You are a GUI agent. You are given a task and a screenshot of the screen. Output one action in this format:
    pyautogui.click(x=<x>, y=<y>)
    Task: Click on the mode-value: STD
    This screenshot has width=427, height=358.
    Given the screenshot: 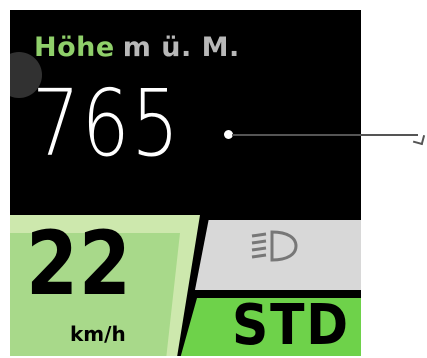 What is the action you would take?
    pyautogui.click(x=291, y=325)
    